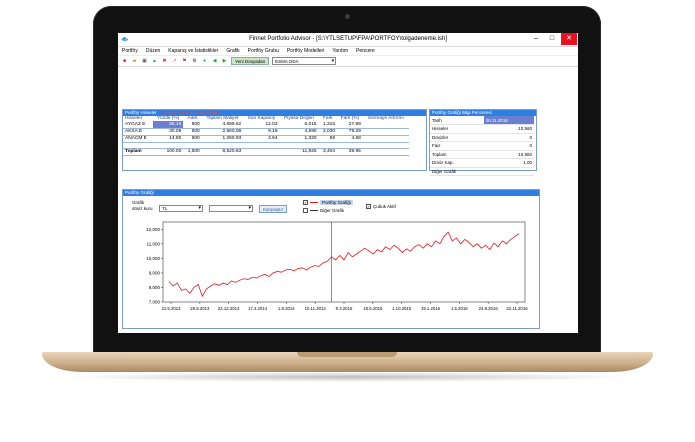 The image size is (695, 442). I want to click on table-cell: 4.68, so click(350, 139).